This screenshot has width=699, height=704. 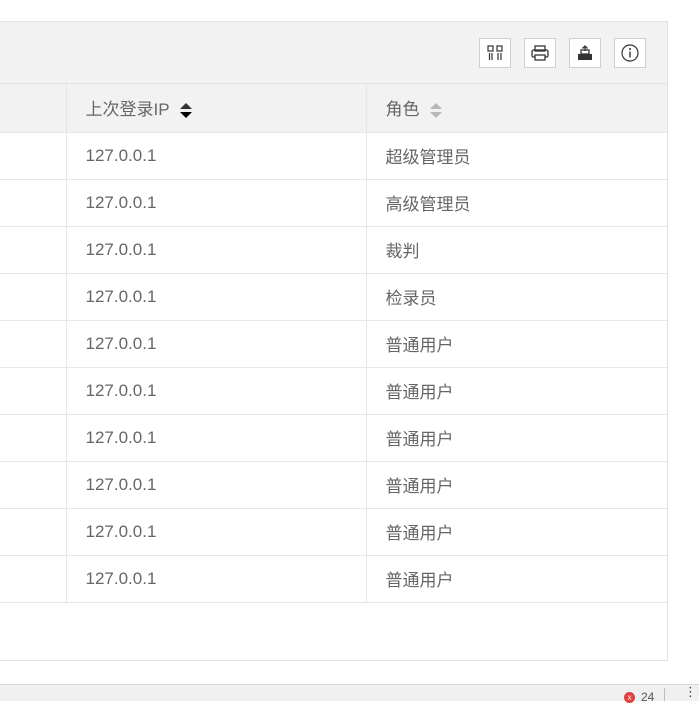 I want to click on print-icon, so click(x=540, y=53).